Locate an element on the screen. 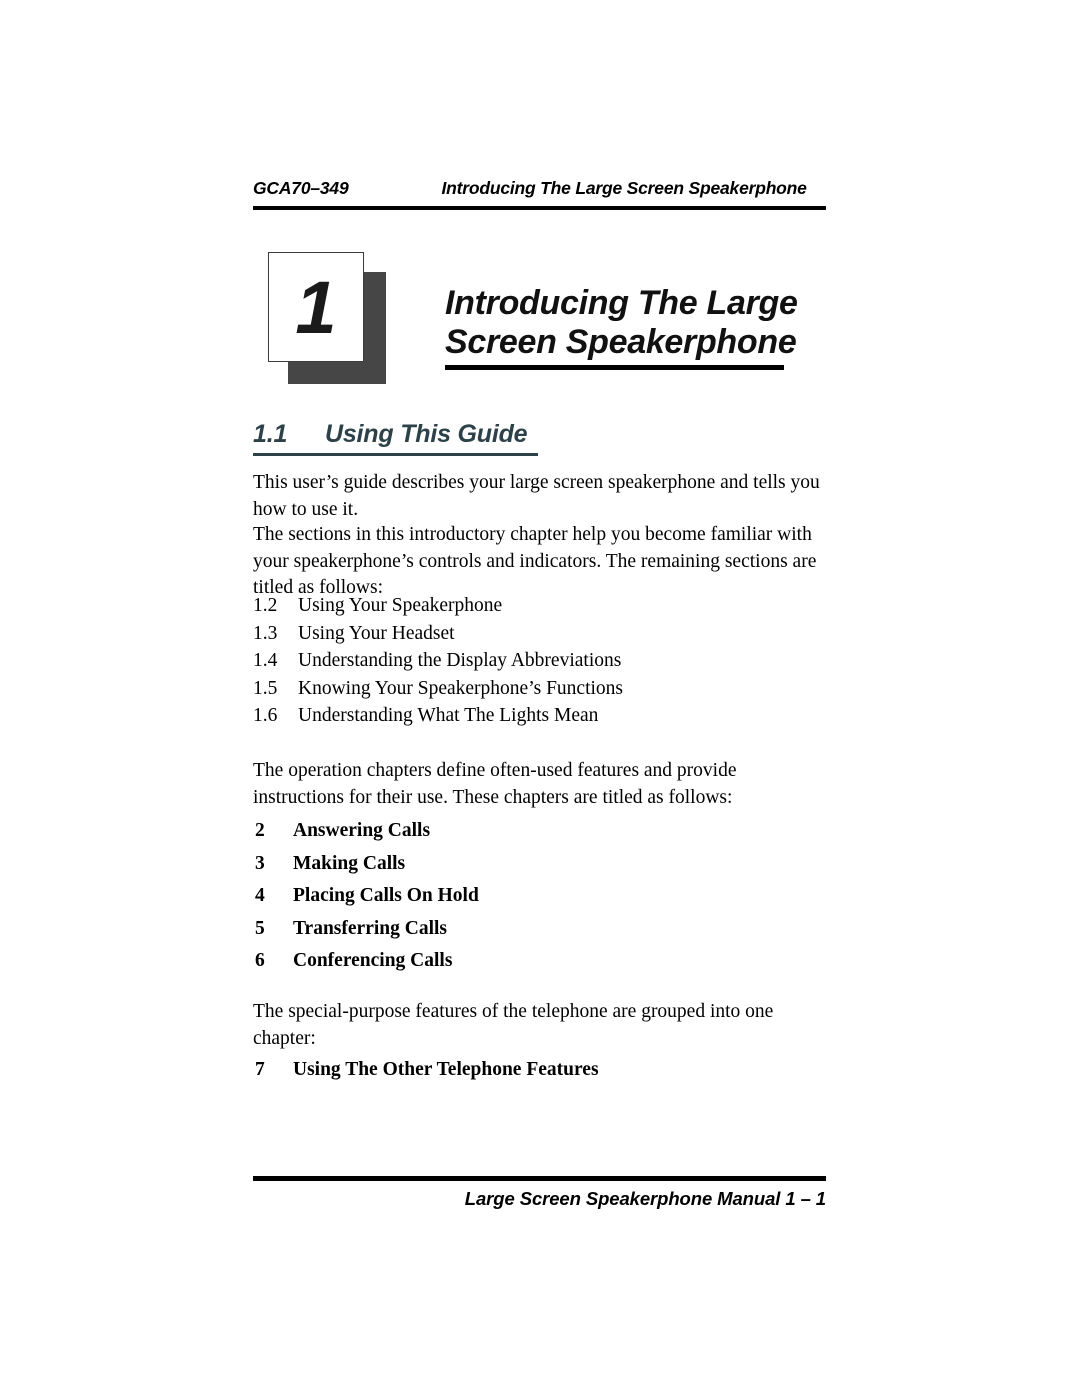 The image size is (1080, 1397). list-item-number: 1.2 is located at coordinates (265, 605).